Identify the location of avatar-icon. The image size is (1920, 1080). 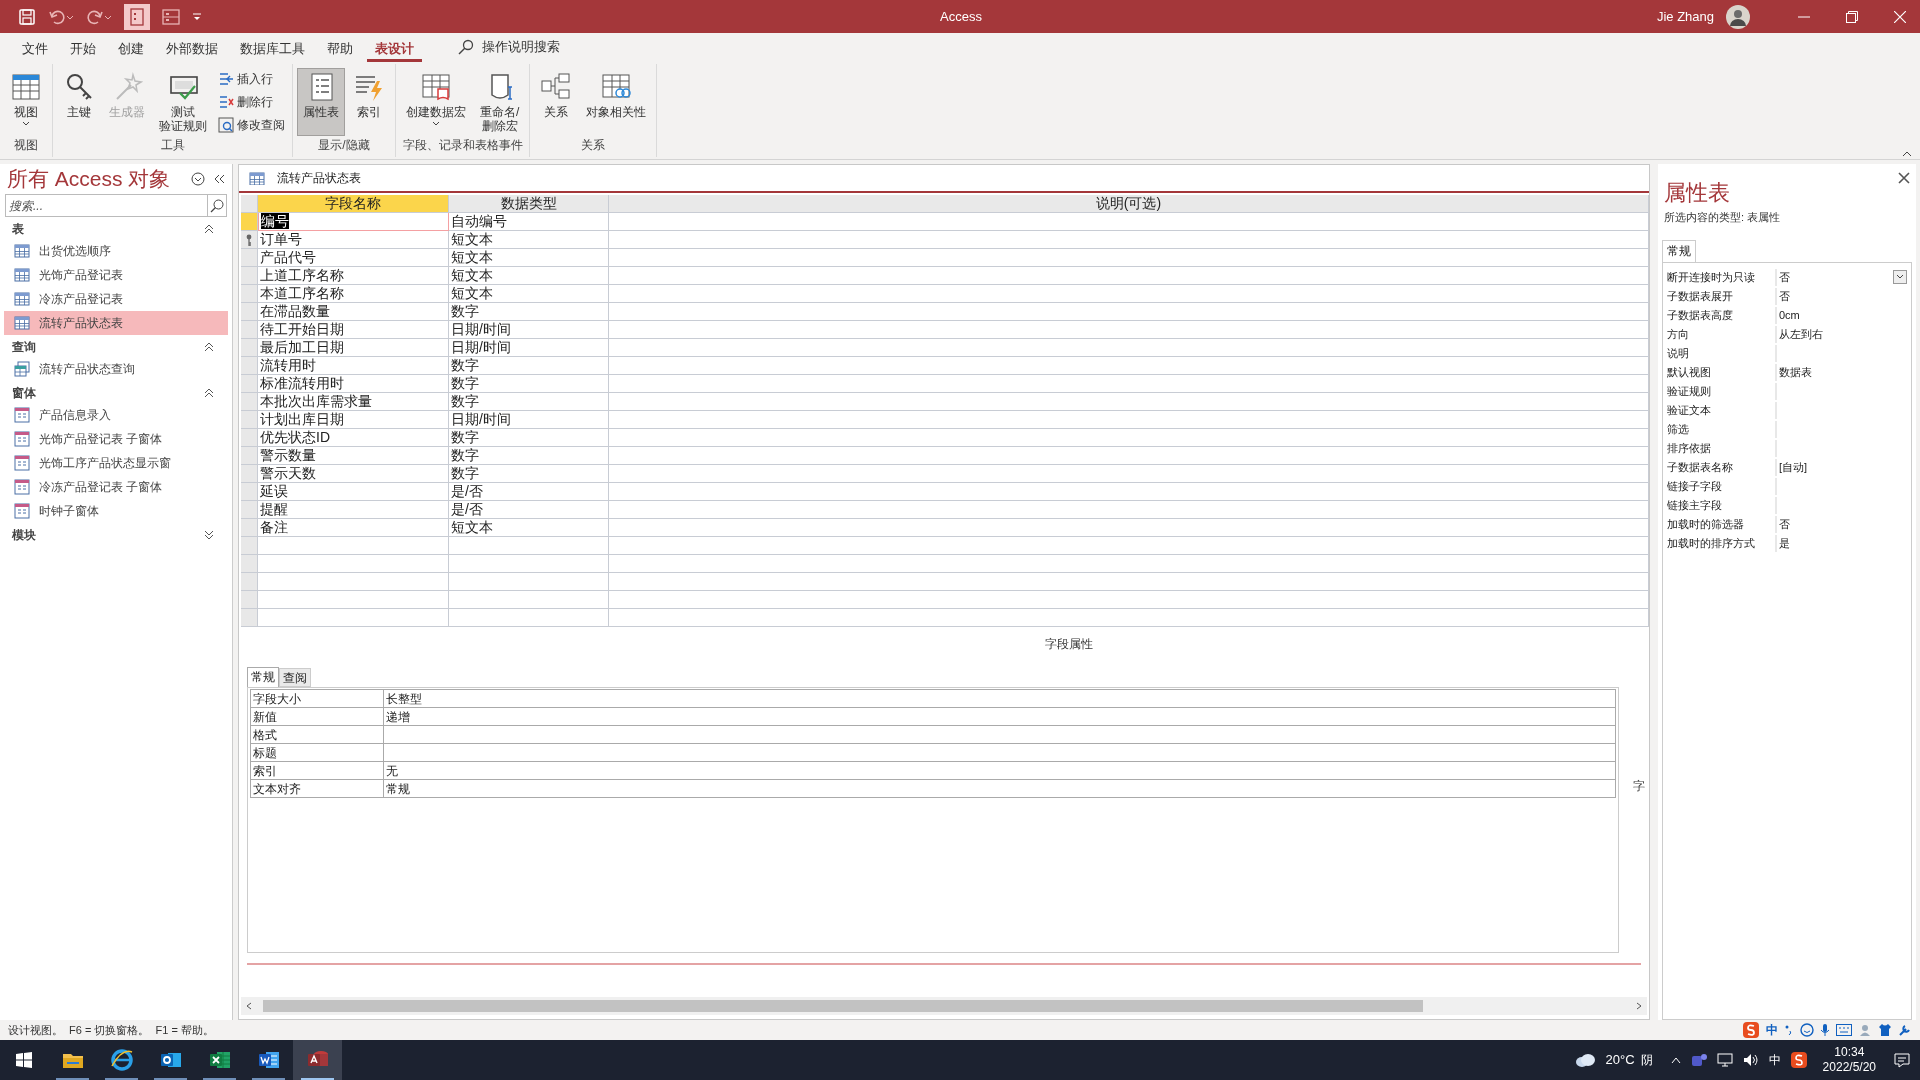
(1738, 16).